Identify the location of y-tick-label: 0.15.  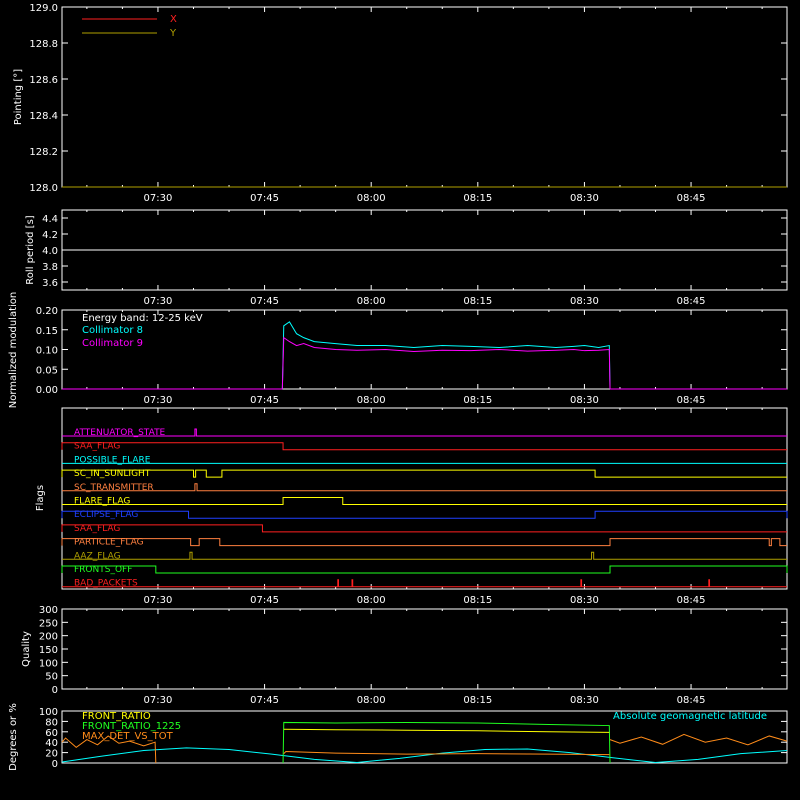
(47, 331).